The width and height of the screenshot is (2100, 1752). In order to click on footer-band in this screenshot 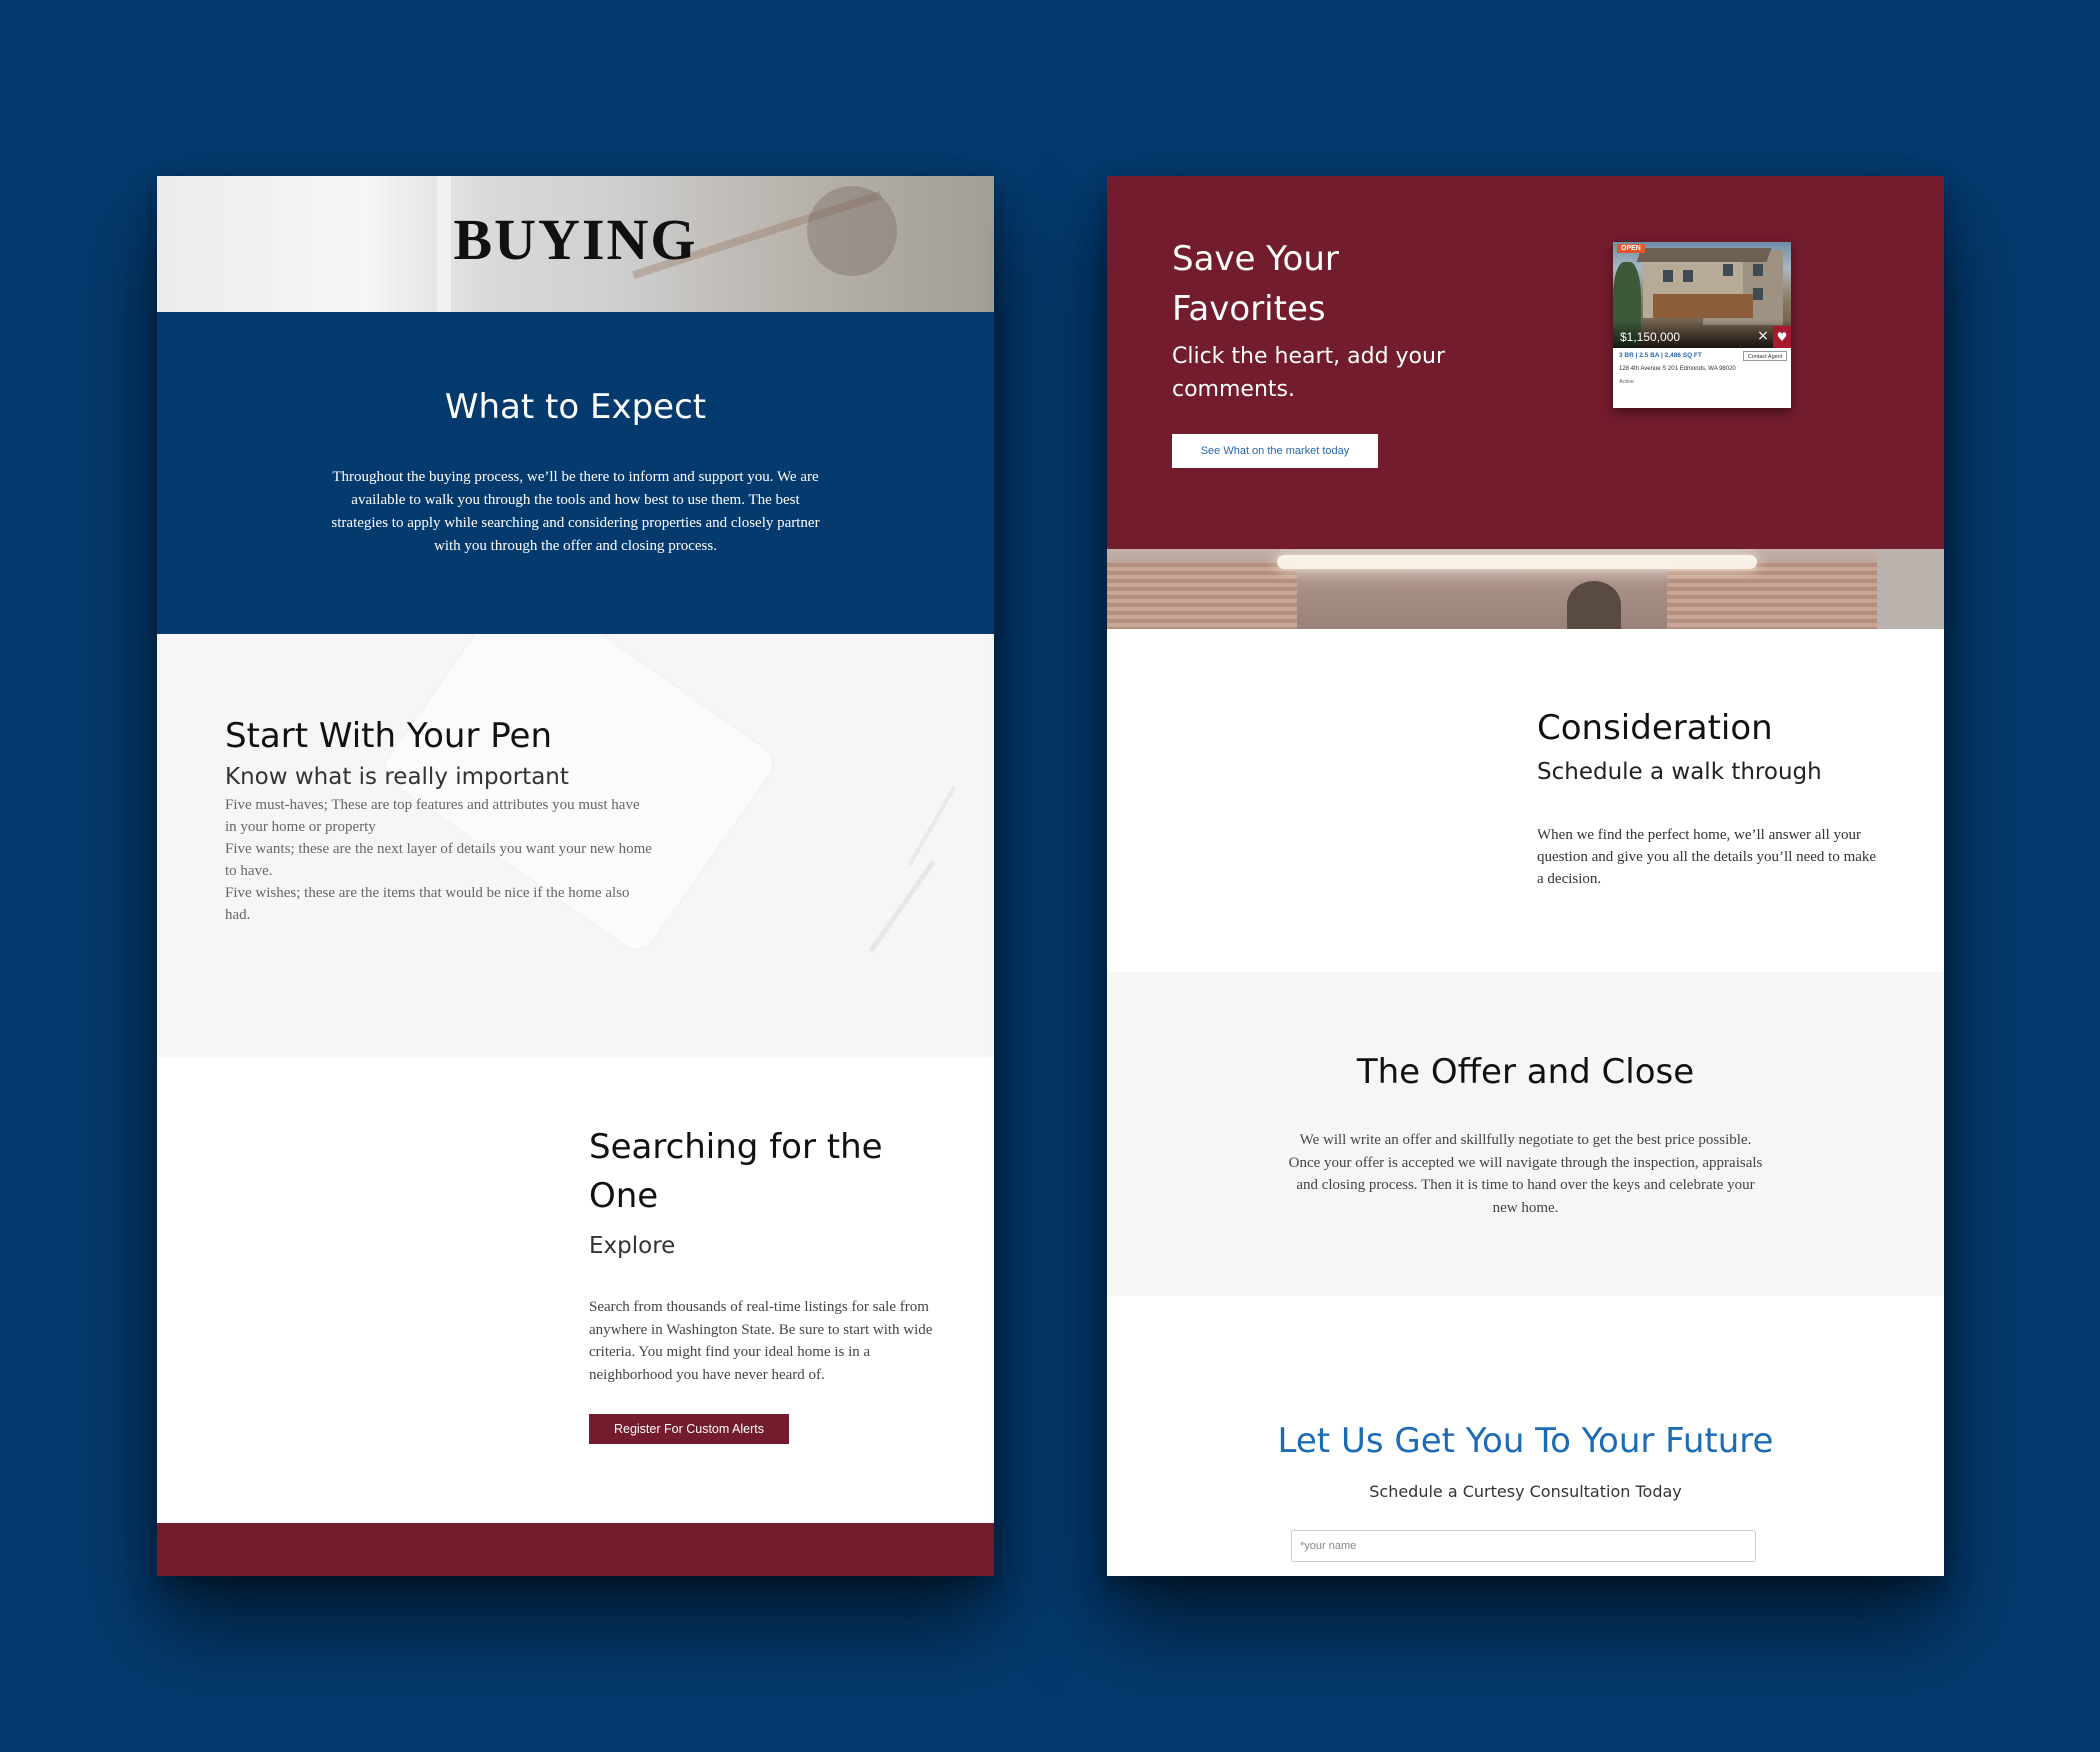, I will do `click(575, 1549)`.